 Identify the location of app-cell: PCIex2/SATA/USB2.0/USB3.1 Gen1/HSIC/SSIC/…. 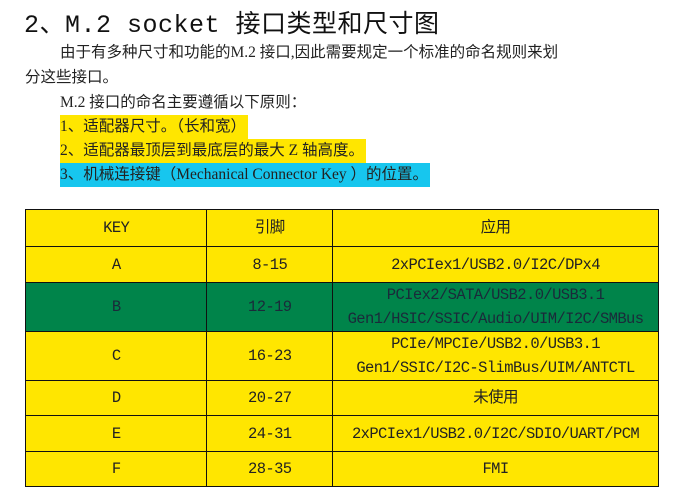
(495, 307).